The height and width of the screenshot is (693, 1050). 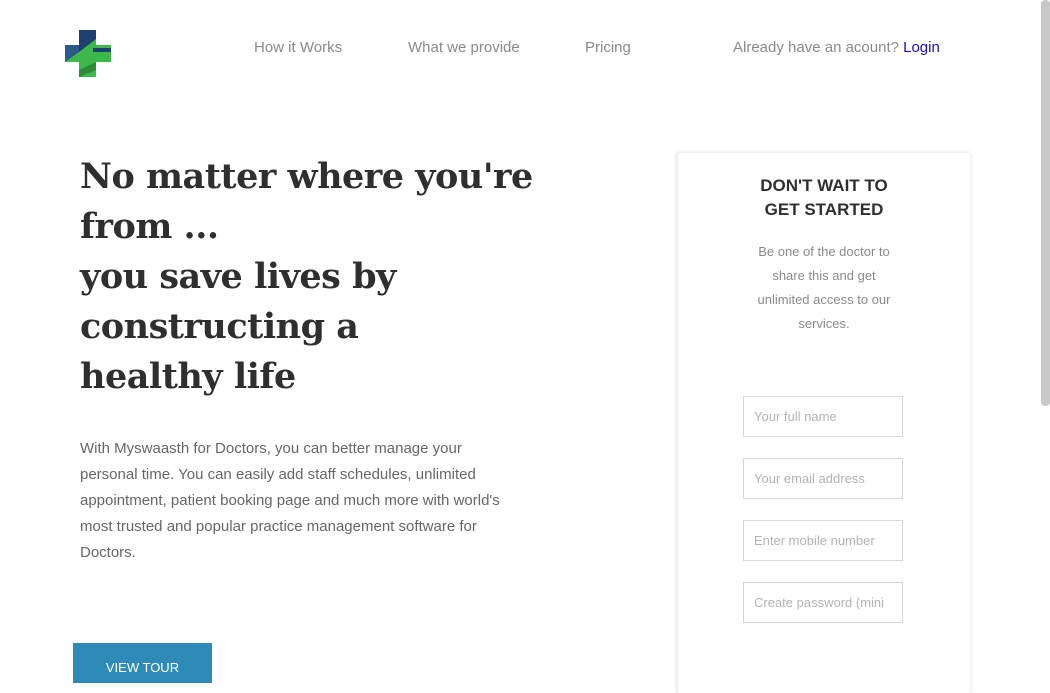 I want to click on signup-title-line: DON'T WAIT TO, so click(x=824, y=185).